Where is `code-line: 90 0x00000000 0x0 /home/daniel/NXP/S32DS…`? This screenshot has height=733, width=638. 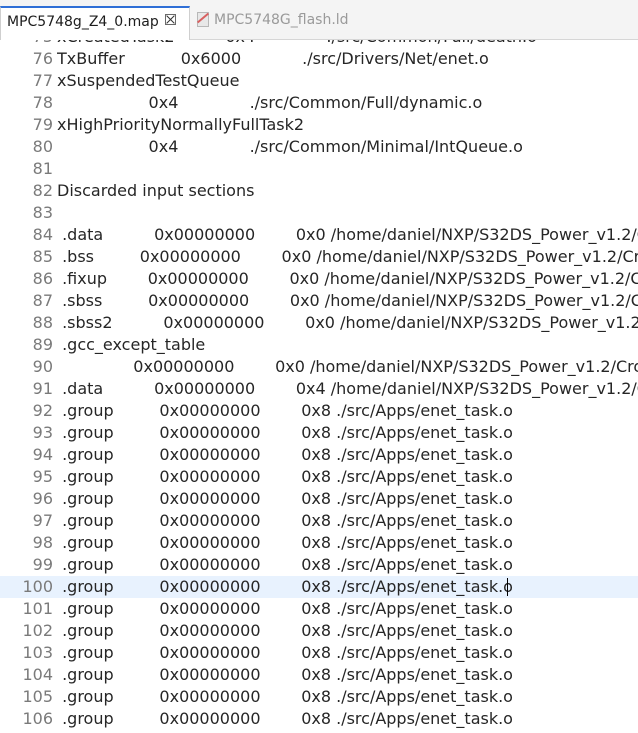
code-line: 90 0x00000000 0x0 /home/daniel/NXP/S32DS… is located at coordinates (319, 367).